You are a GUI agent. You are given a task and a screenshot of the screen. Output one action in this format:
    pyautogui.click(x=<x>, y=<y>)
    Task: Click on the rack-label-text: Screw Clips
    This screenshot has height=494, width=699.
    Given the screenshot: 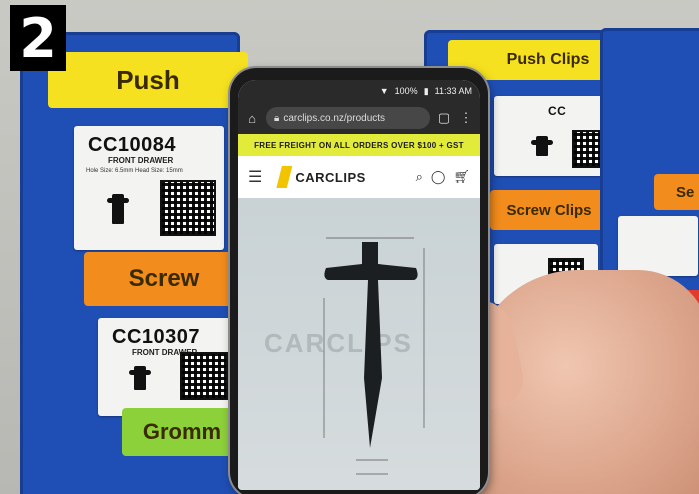 What is the action you would take?
    pyautogui.click(x=549, y=210)
    